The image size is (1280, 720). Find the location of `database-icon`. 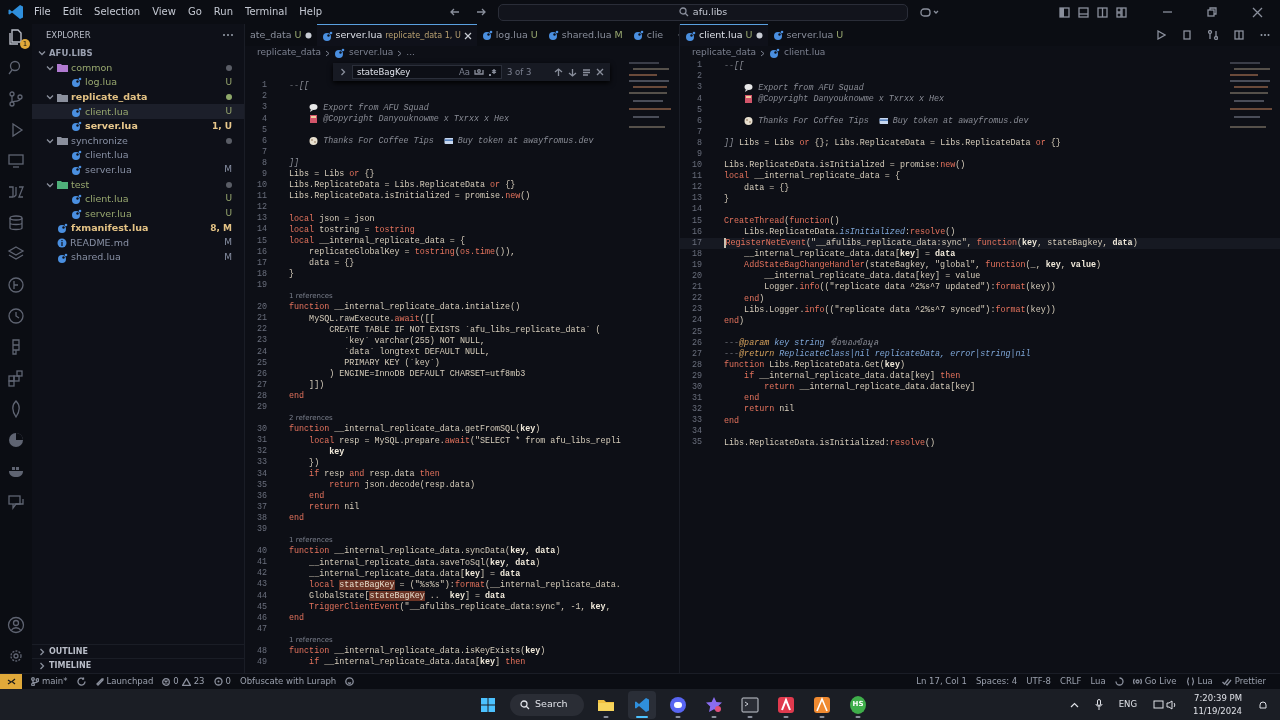

database-icon is located at coordinates (16, 223).